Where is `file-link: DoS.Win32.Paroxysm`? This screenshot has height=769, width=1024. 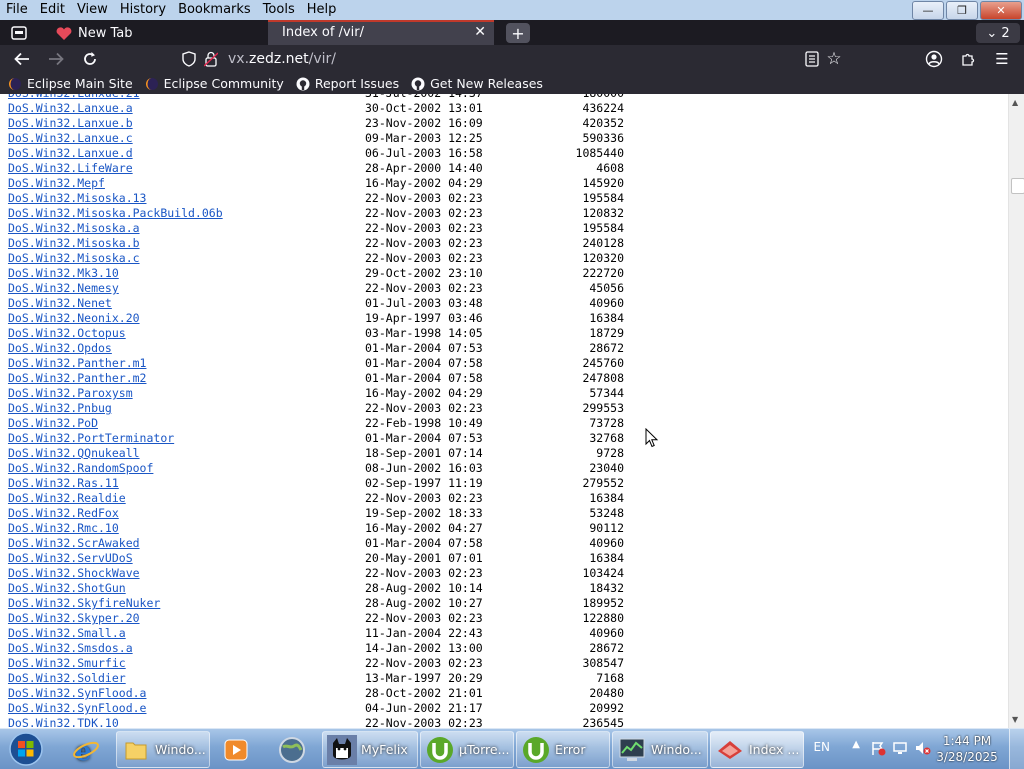 file-link: DoS.Win32.Paroxysm is located at coordinates (70, 393).